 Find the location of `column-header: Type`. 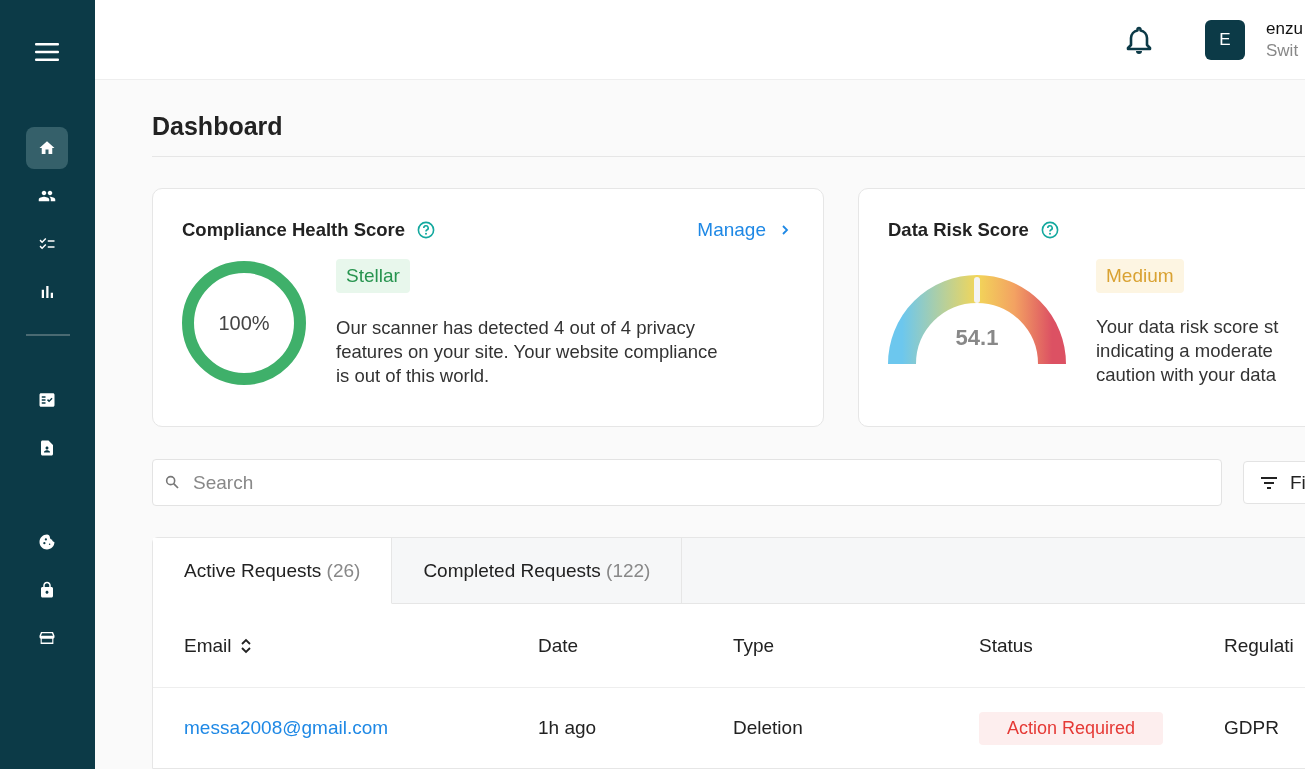

column-header: Type is located at coordinates (754, 645).